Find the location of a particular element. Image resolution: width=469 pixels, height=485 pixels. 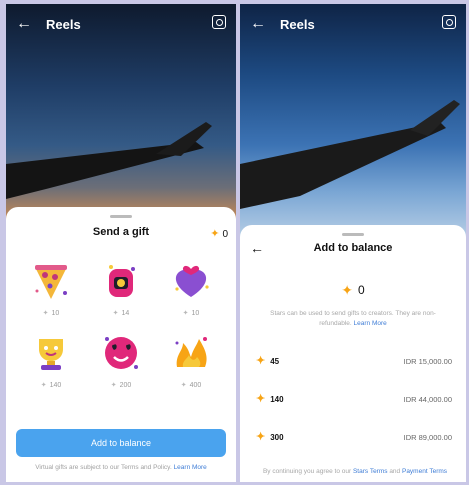

package-amount-value: 300 is located at coordinates (277, 437).